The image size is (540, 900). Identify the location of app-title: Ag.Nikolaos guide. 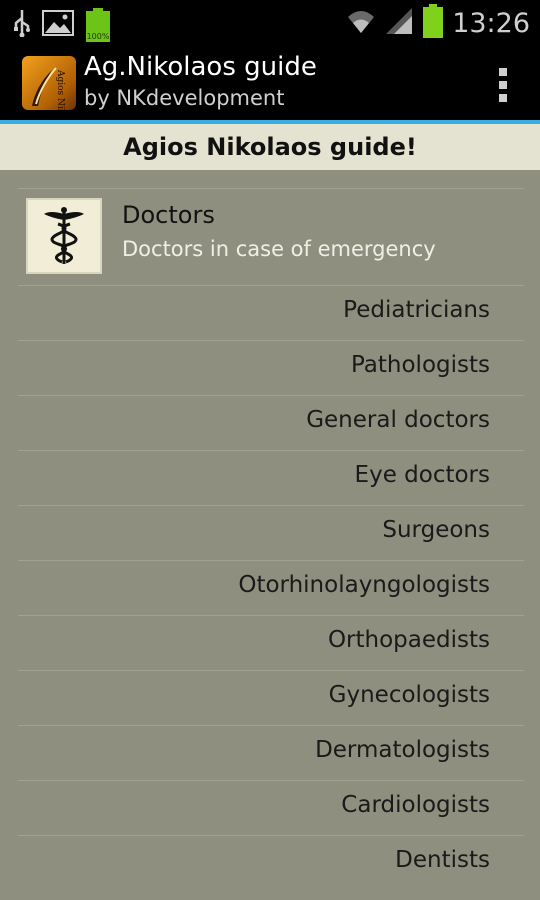
(200, 67).